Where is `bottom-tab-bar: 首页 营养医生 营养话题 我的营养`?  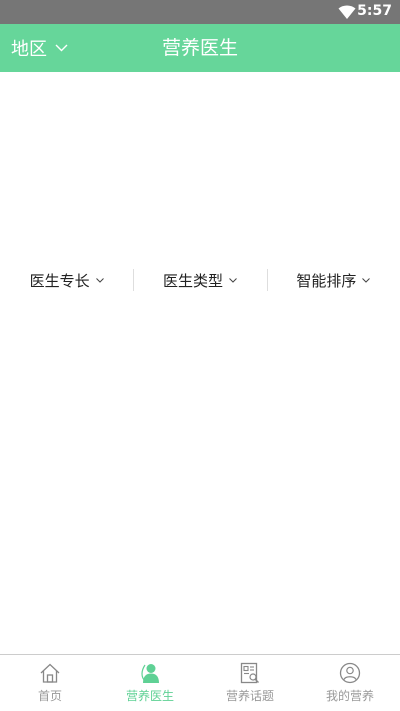 bottom-tab-bar: 首页 营养医生 营养话题 我的营养 is located at coordinates (200, 682).